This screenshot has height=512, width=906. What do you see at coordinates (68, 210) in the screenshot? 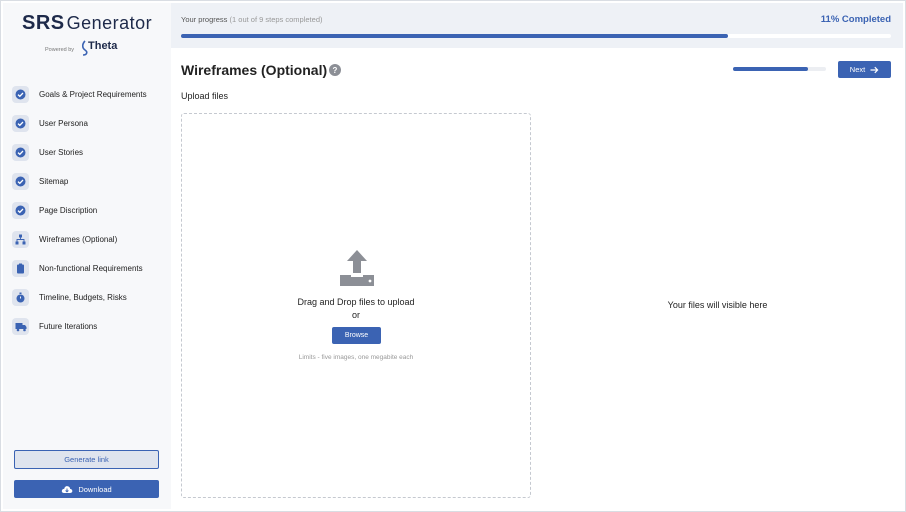
I see `sidebar-item-label: Page Discription` at bounding box center [68, 210].